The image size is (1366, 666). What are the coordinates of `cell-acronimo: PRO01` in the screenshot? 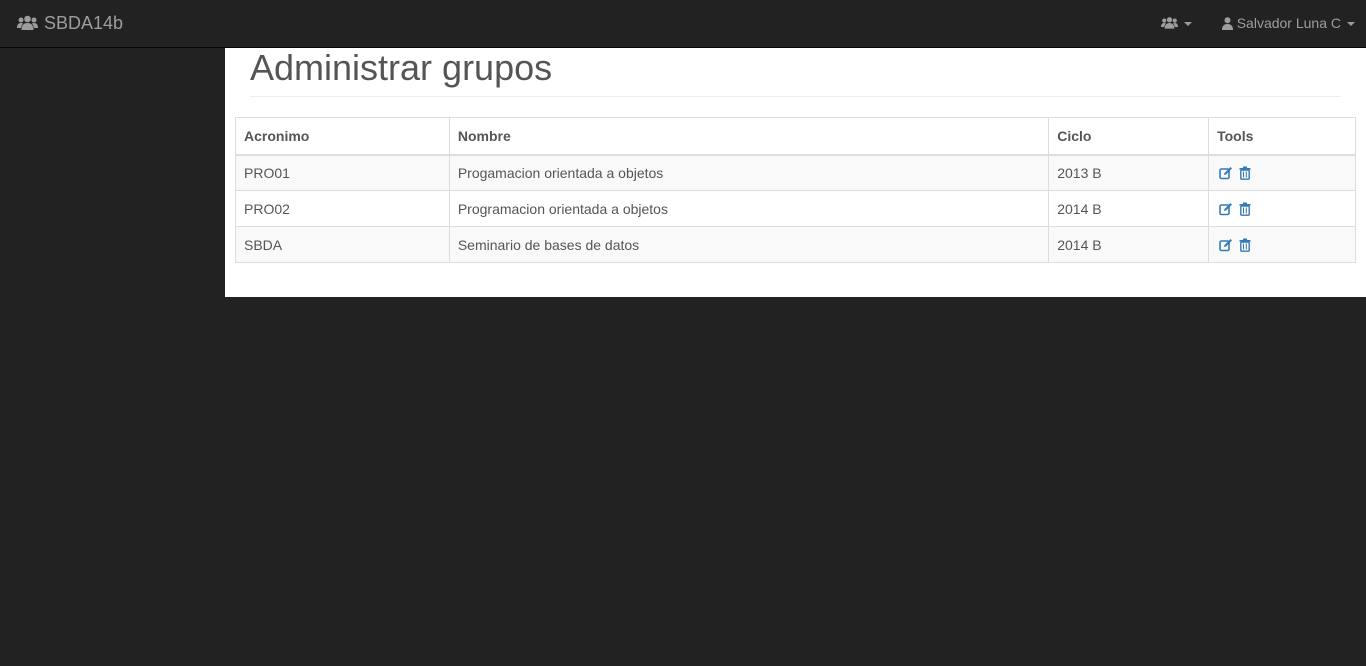 It's located at (342, 172).